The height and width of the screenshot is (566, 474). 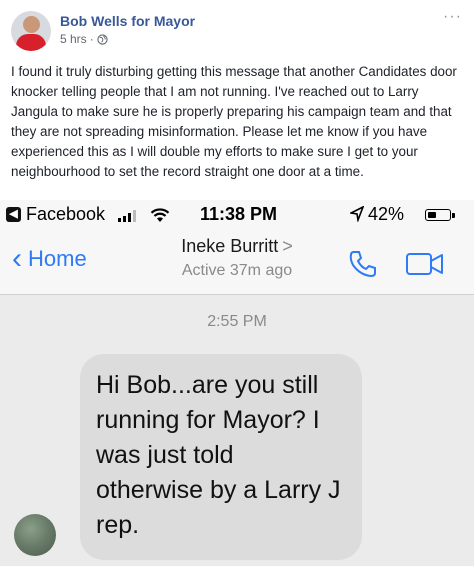 I want to click on video-call-icon, so click(x=425, y=264).